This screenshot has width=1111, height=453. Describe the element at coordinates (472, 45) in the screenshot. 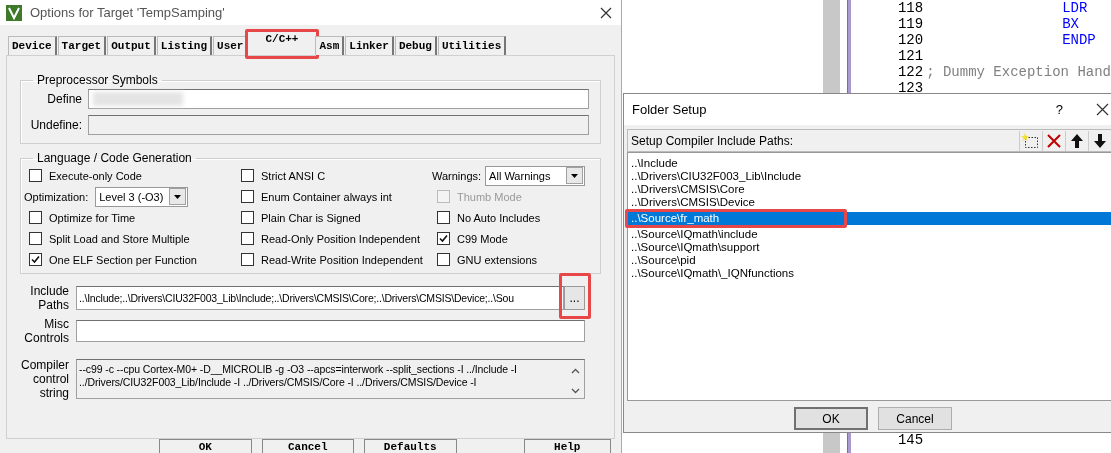

I see `tab: Utilities` at that location.